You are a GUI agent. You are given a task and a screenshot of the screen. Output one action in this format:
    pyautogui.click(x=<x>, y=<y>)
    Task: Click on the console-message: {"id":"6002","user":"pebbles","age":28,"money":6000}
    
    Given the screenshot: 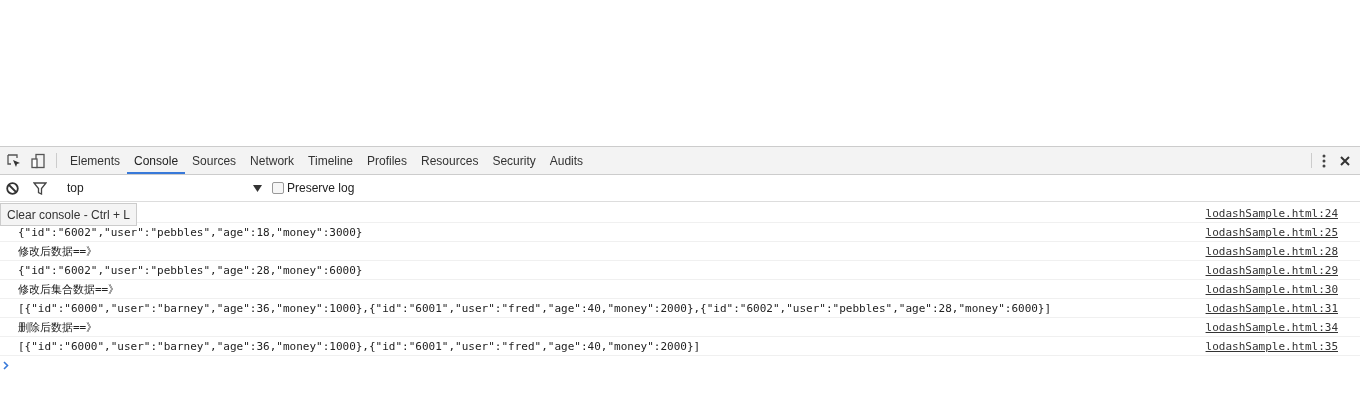 What is the action you would take?
    pyautogui.click(x=190, y=270)
    